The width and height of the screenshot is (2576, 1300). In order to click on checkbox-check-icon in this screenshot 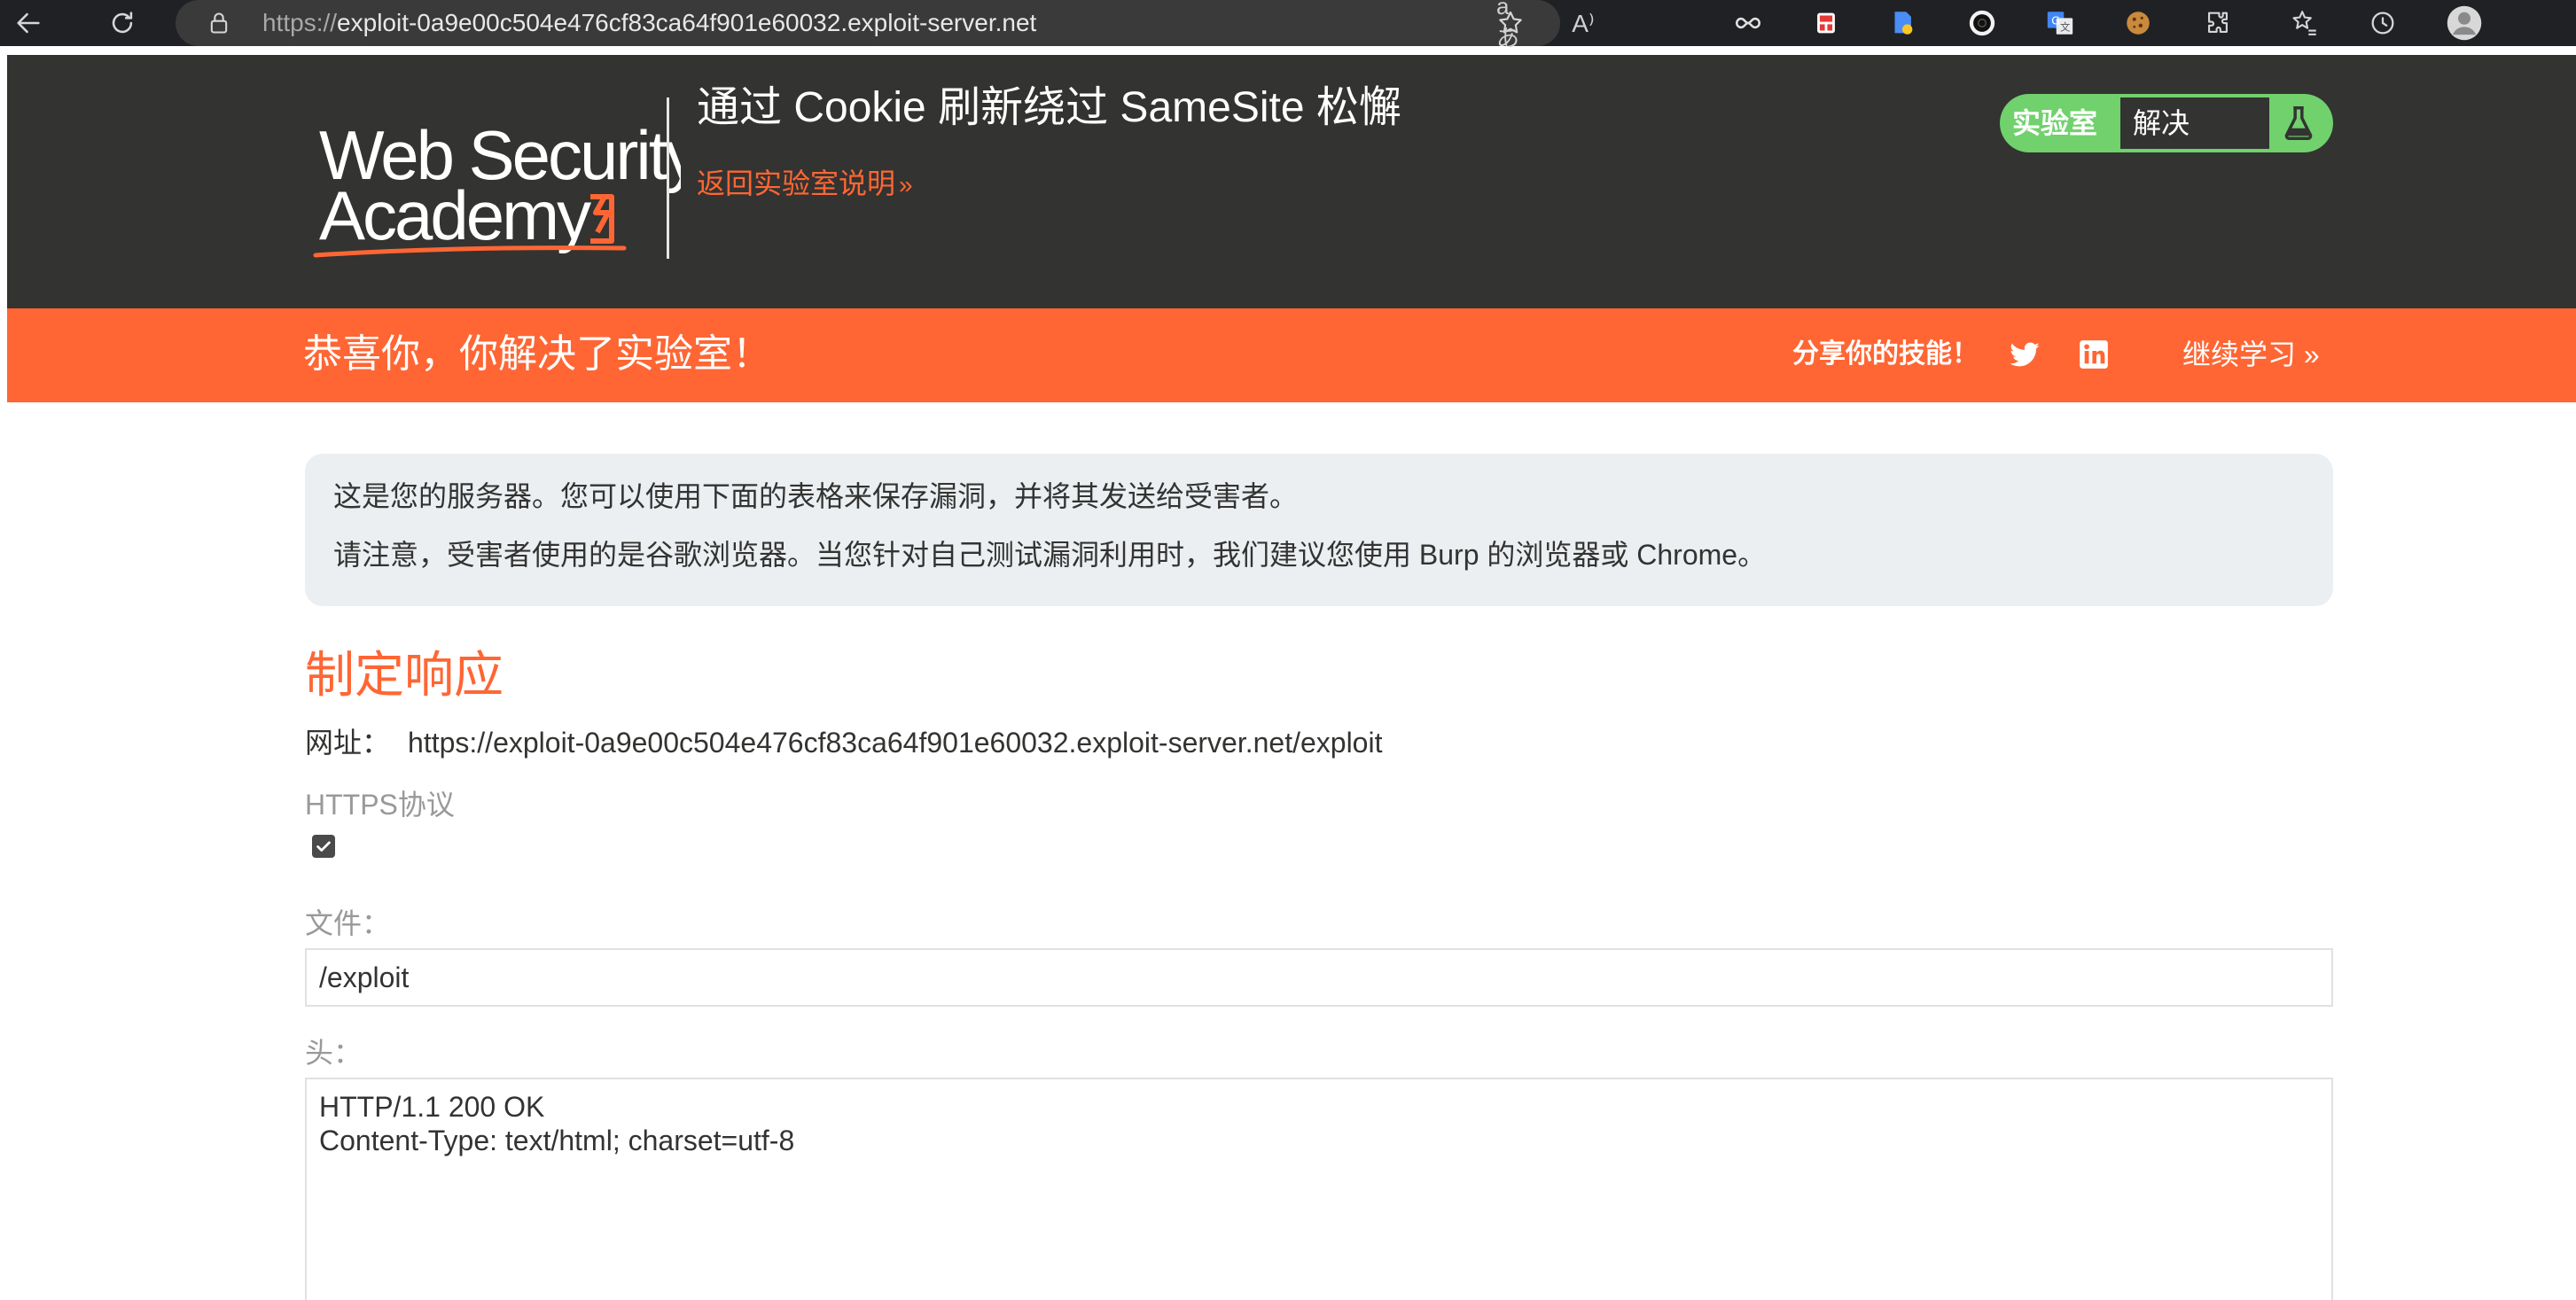, I will do `click(323, 846)`.